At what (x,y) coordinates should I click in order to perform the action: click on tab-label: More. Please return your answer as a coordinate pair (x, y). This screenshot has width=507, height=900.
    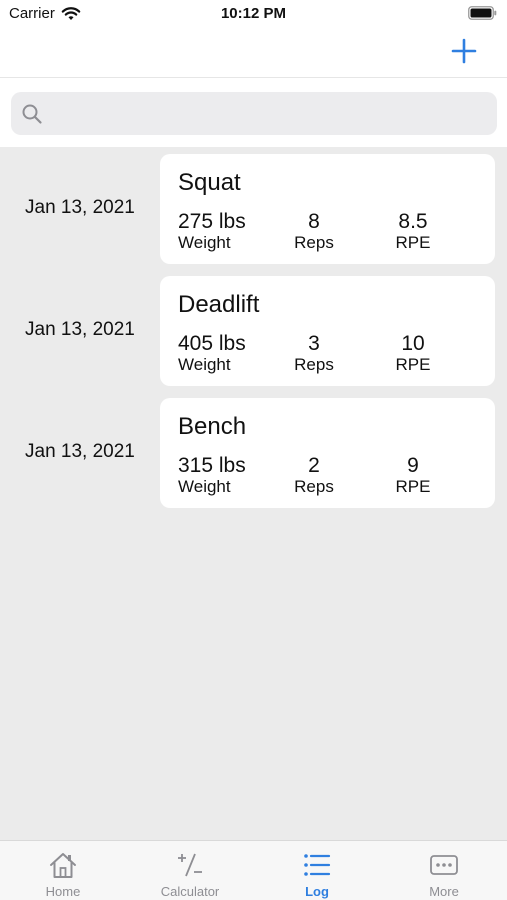
    Looking at the image, I should click on (444, 891).